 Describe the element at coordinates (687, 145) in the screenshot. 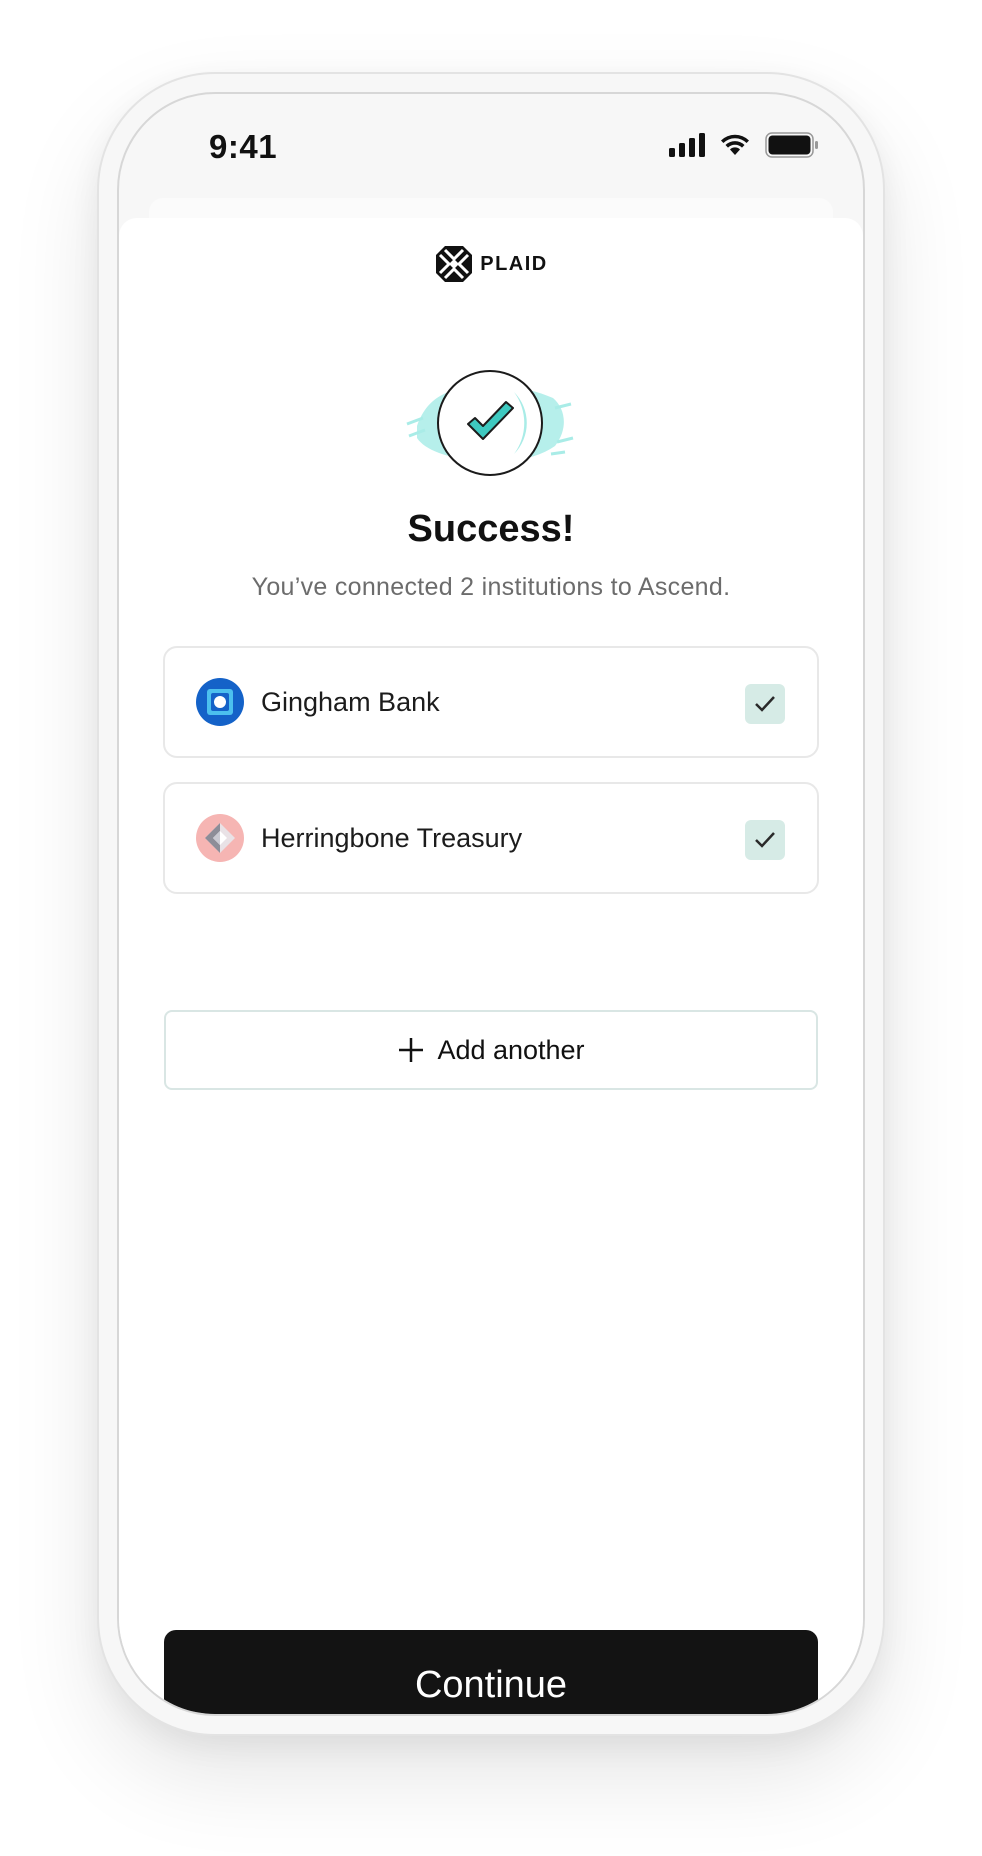

I see `signal-icon` at that location.